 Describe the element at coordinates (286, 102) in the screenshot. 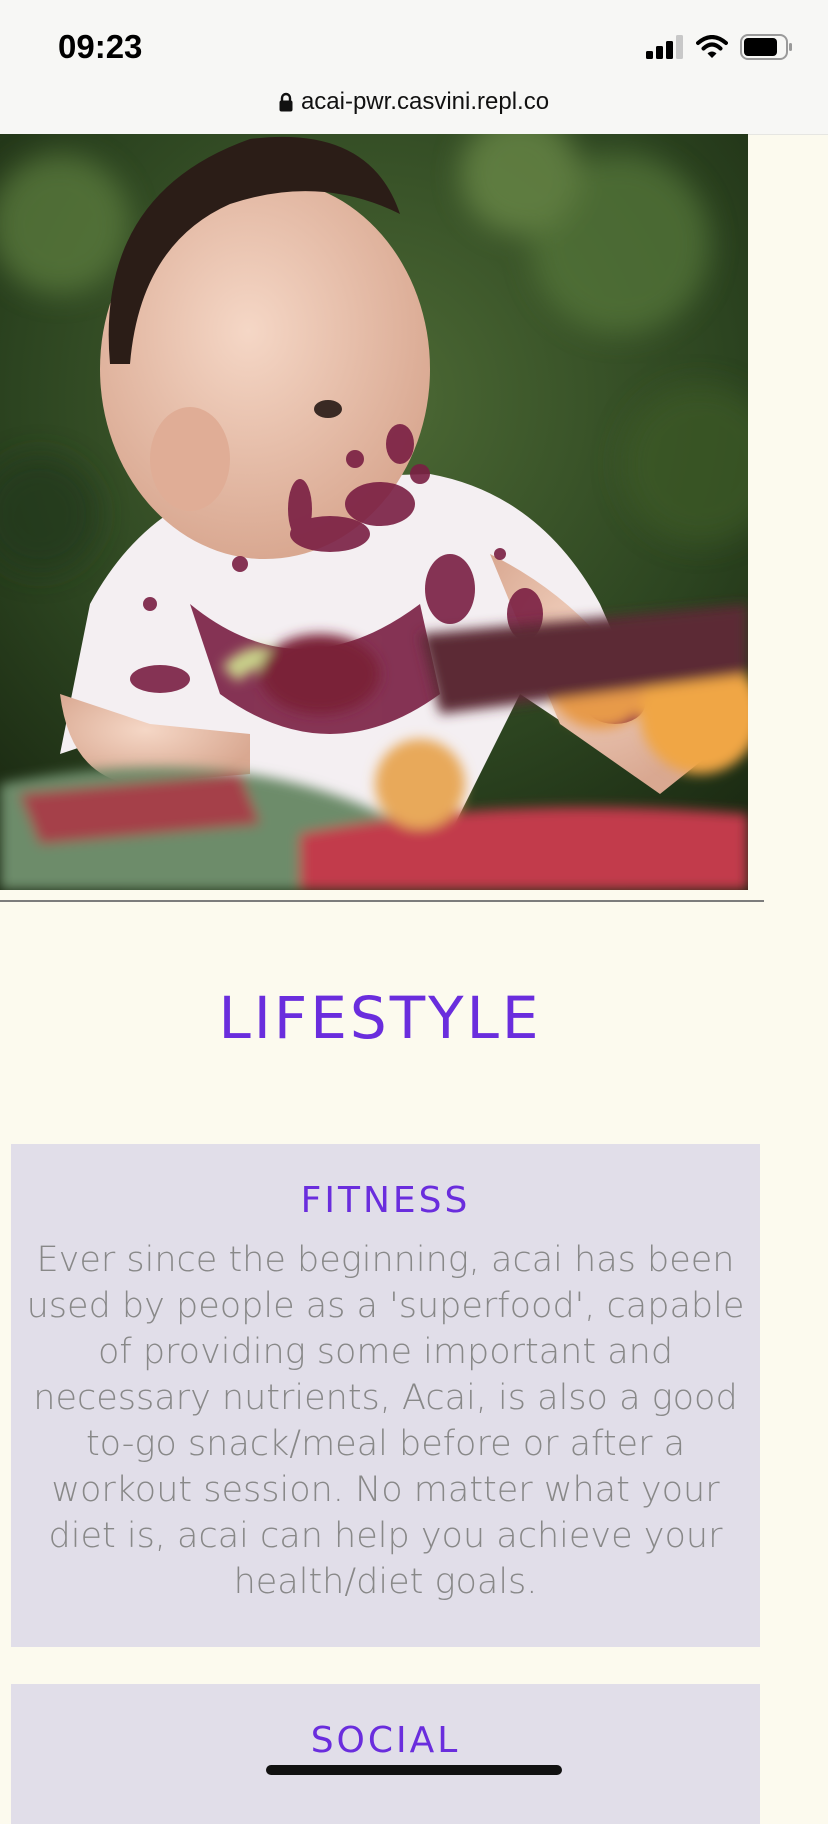

I see `lock-icon` at that location.